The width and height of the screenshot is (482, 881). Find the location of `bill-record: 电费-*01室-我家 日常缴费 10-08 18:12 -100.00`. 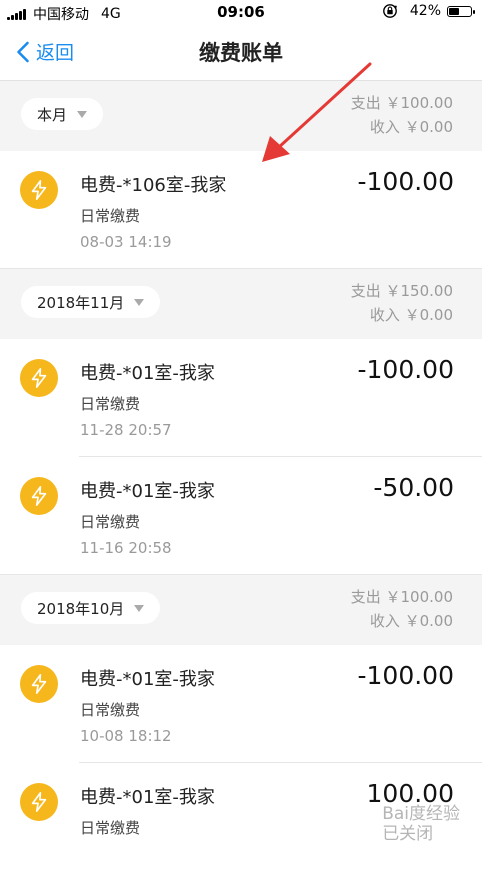

bill-record: 电费-*01室-我家 日常缴费 10-08 18:12 -100.00 is located at coordinates (241, 704).